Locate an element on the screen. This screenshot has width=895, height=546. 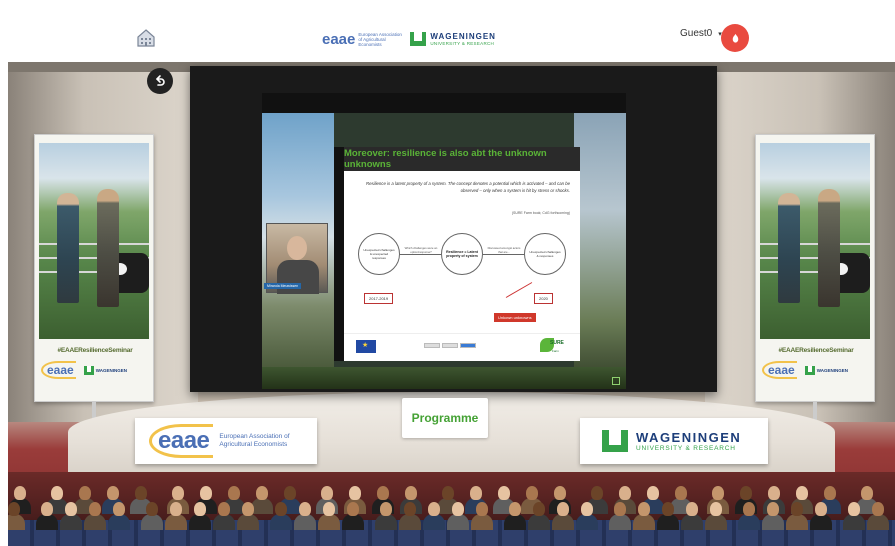
user-menu: Guest0 ▾ is located at coordinates (701, 33).